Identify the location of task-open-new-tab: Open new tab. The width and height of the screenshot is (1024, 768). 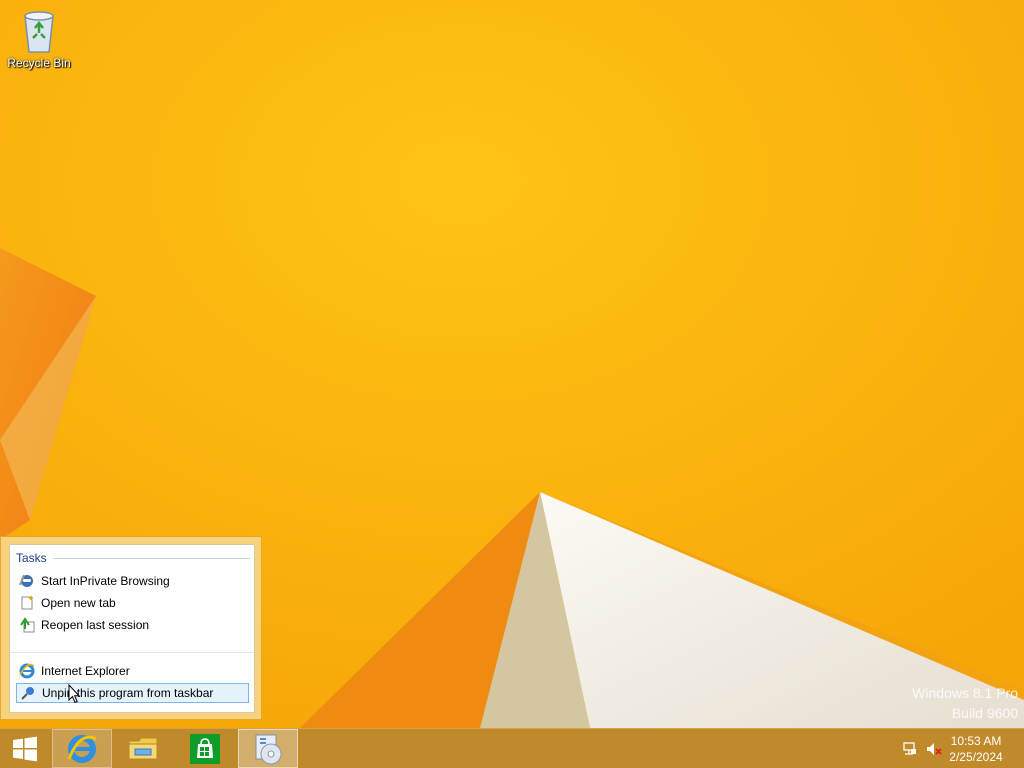
(132, 603).